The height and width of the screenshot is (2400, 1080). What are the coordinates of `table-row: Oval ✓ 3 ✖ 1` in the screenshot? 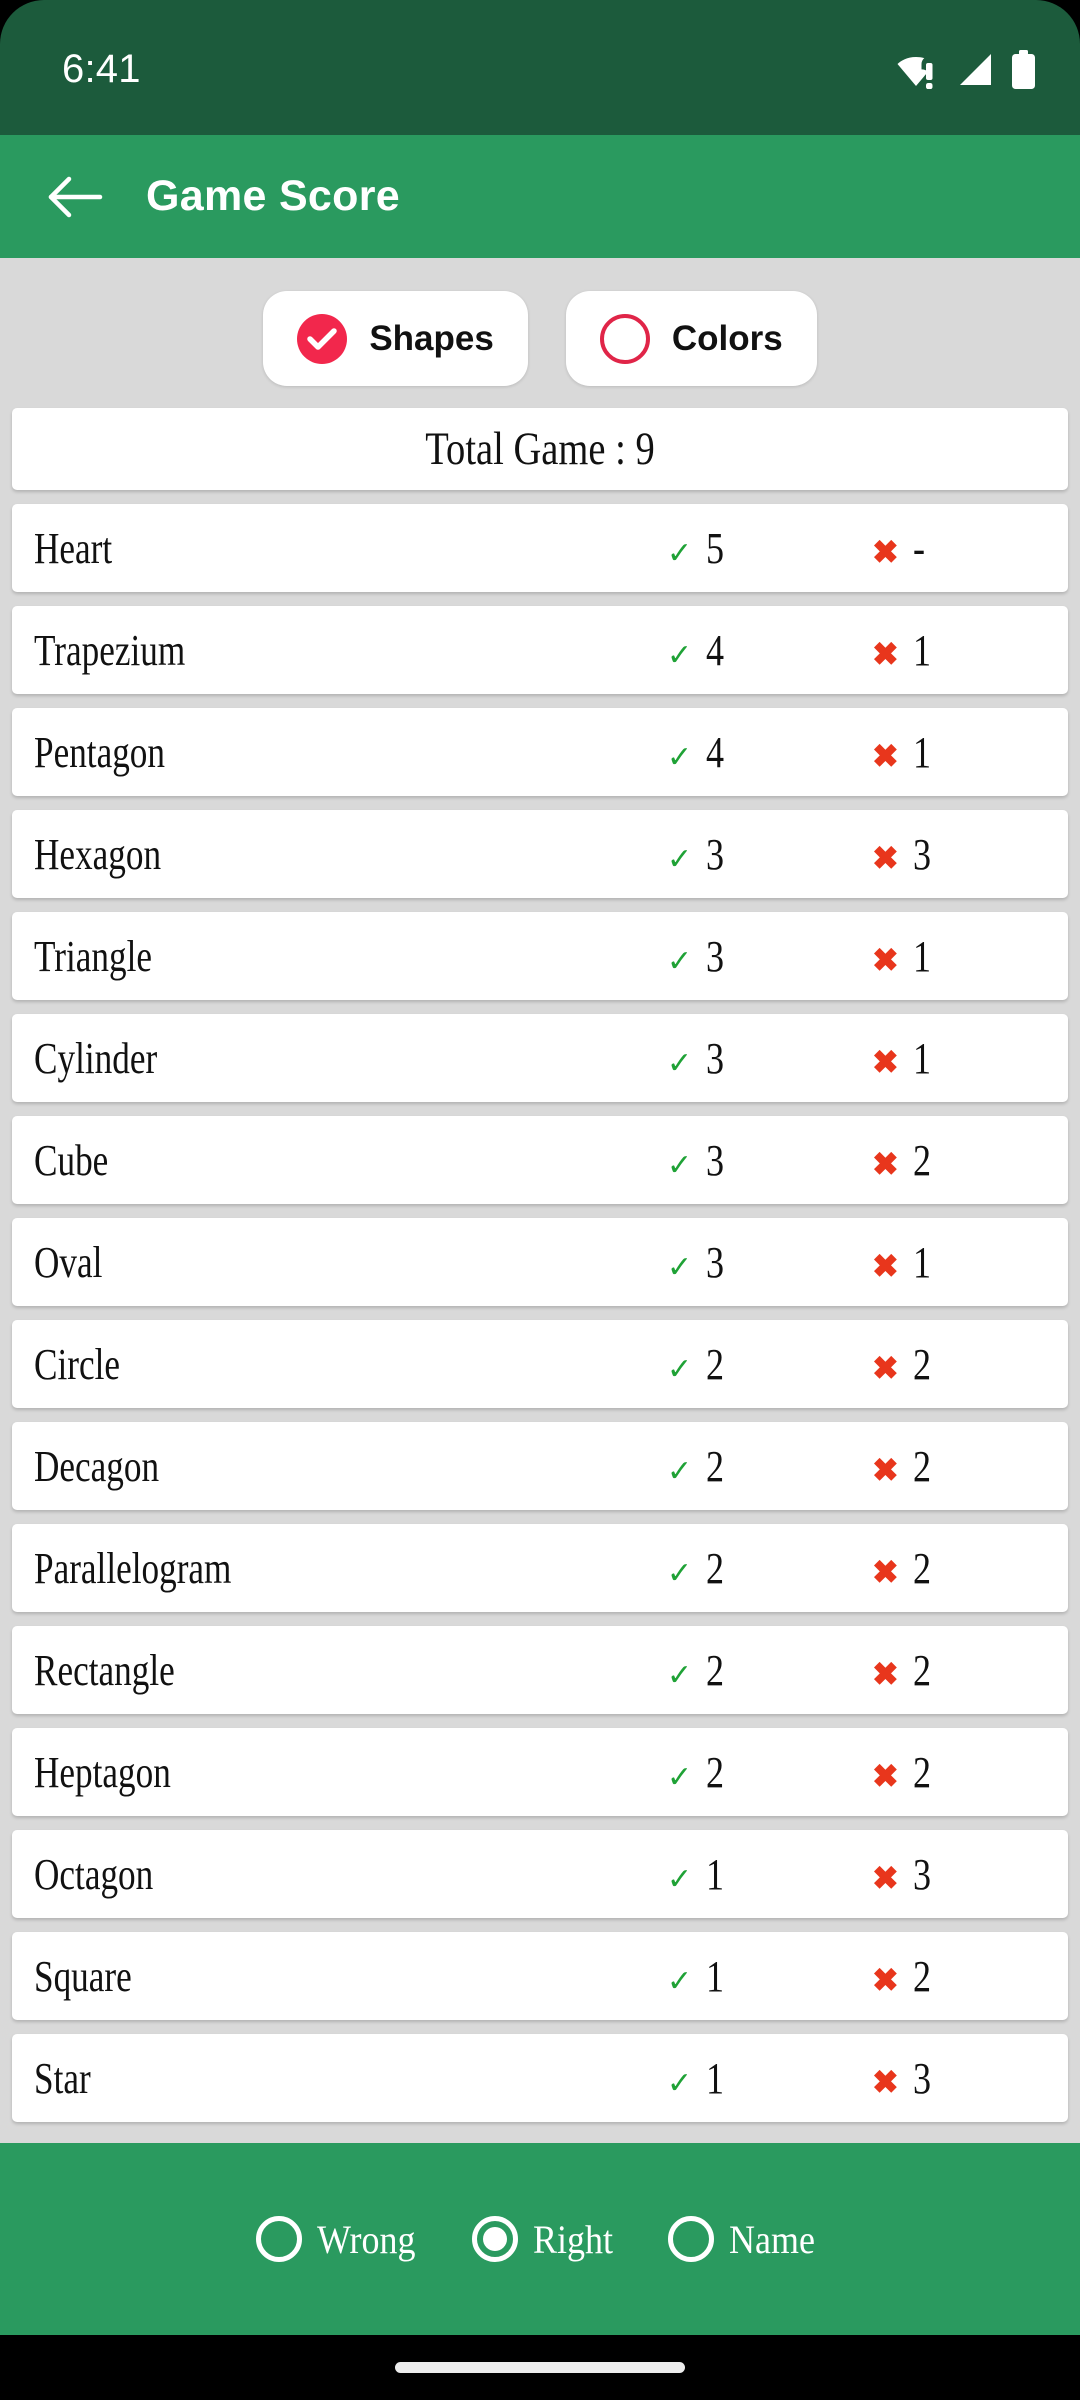 It's located at (540, 1262).